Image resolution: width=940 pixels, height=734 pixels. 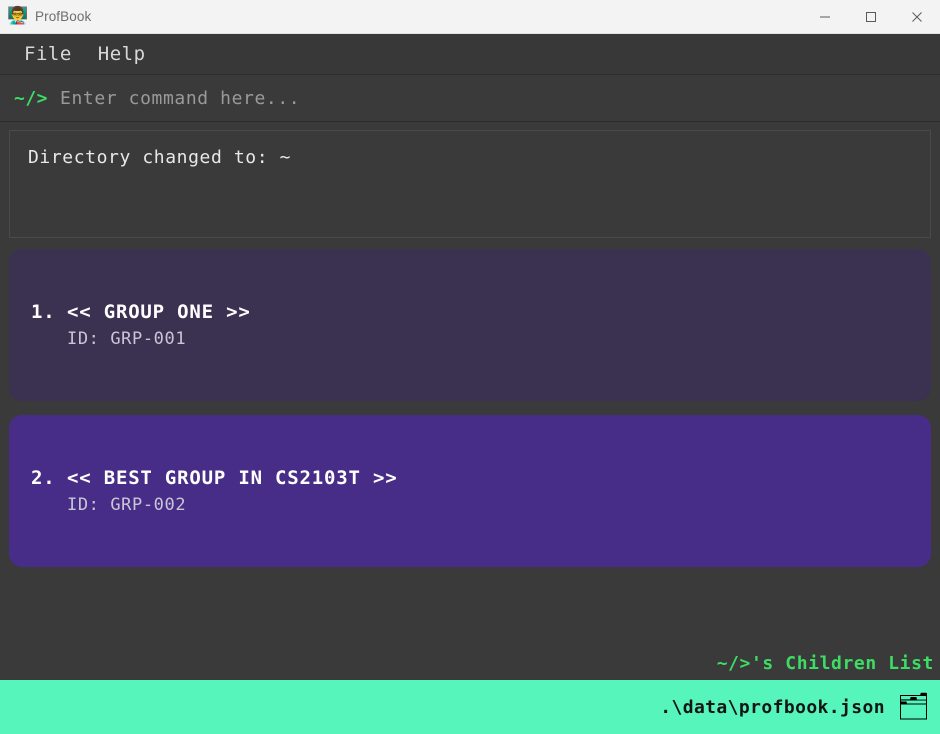 What do you see at coordinates (913, 707) in the screenshot?
I see `card-index-dividers-icon: 🗂` at bounding box center [913, 707].